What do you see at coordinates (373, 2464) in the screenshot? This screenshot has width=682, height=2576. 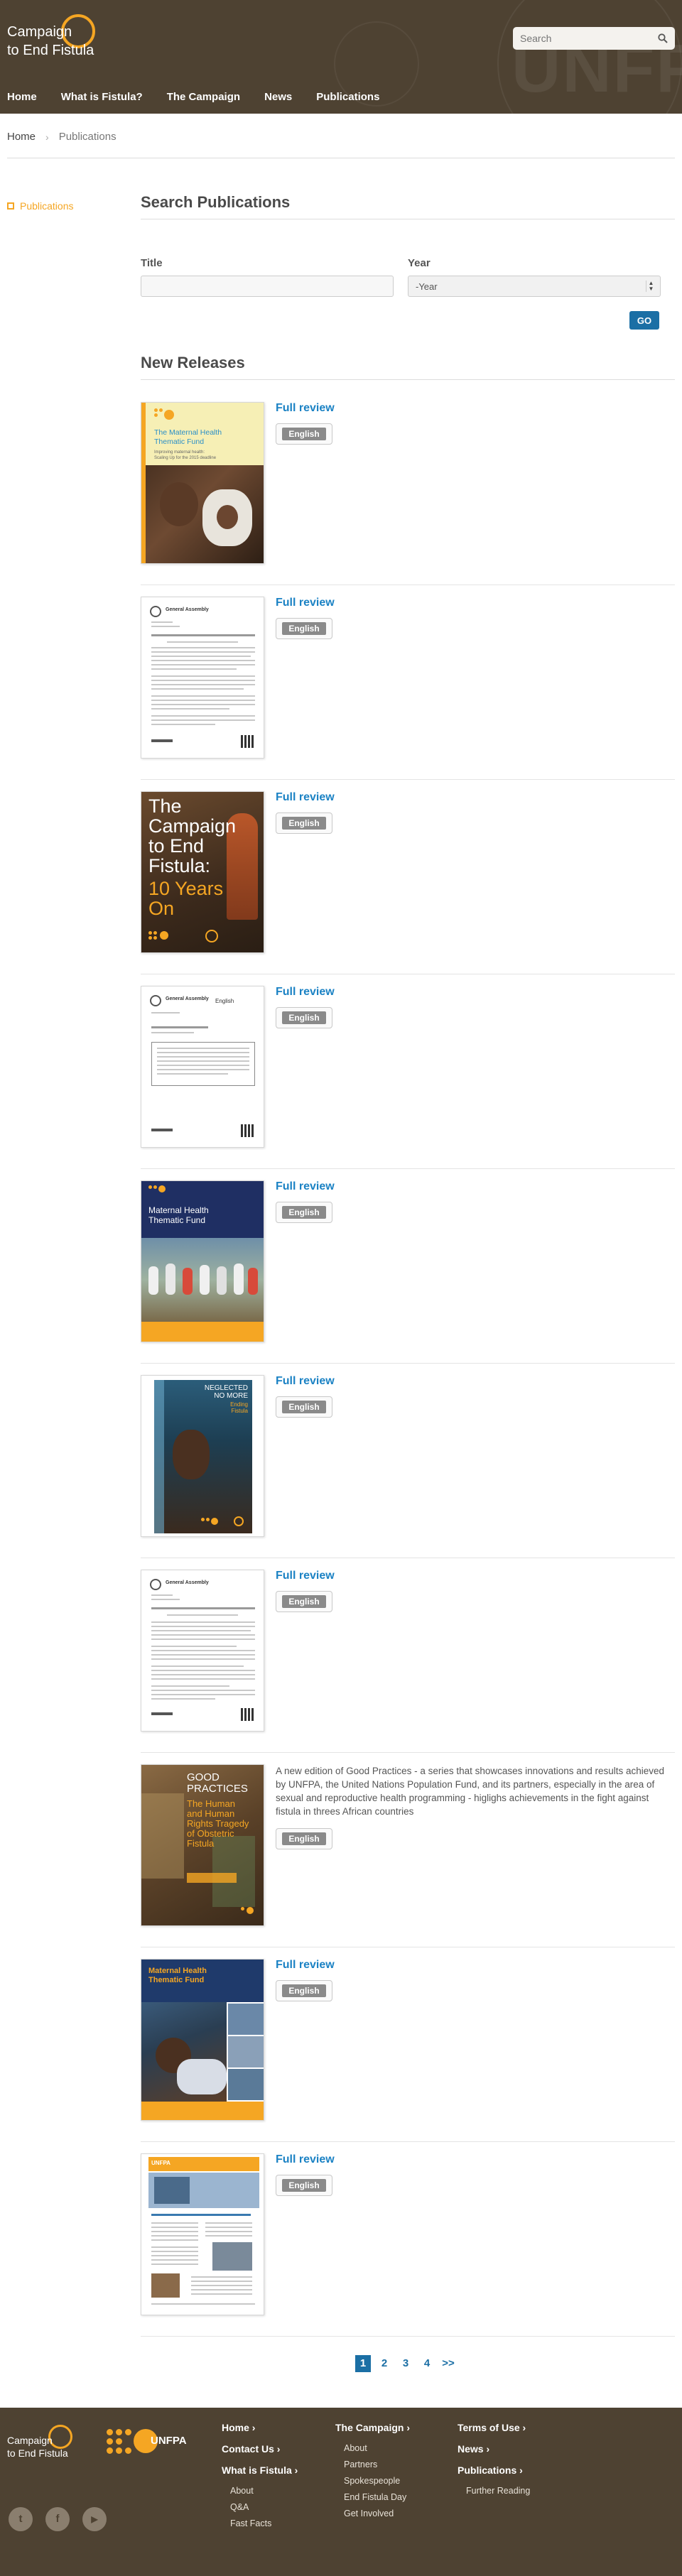 I see `footer-link-partners: Partners` at bounding box center [373, 2464].